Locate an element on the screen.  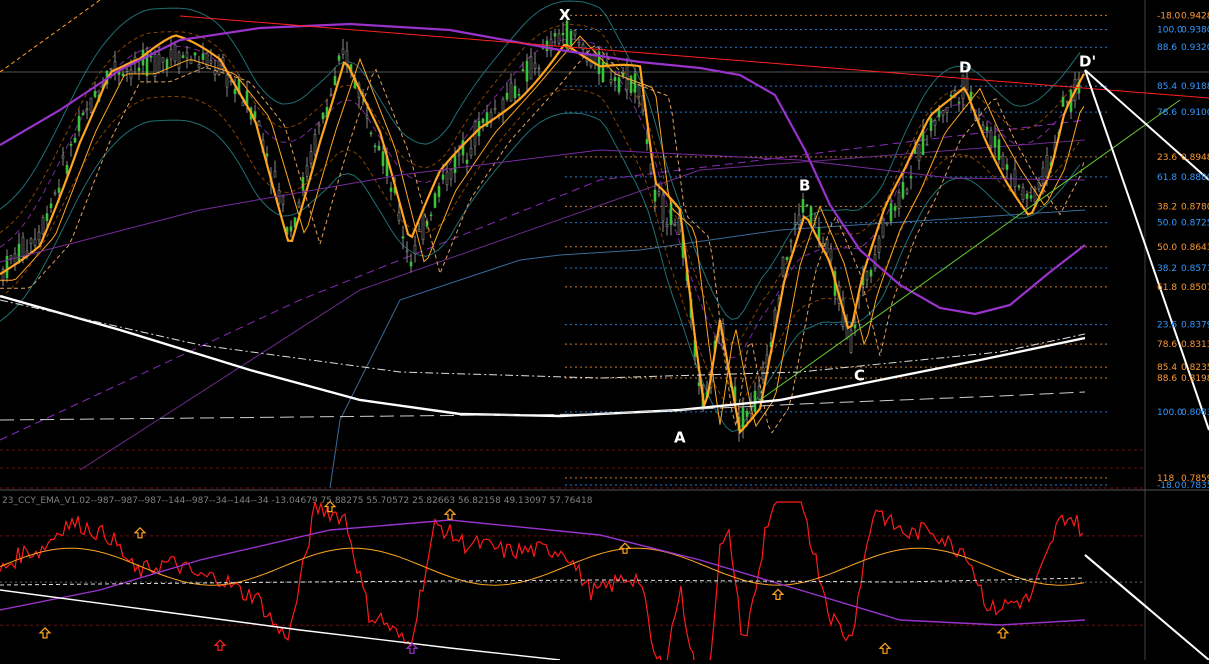
fib-price-text-14: 0.8235 is located at coordinates (1195, 368).